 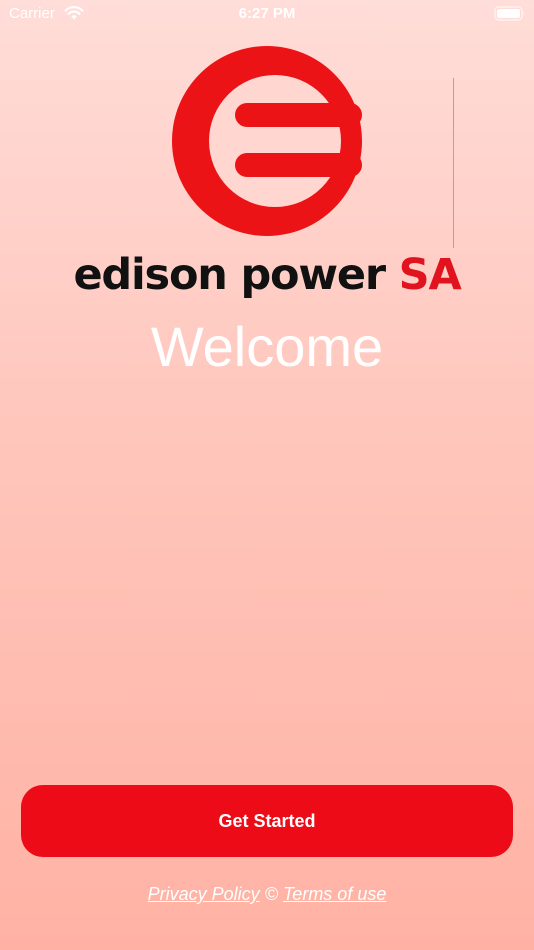 I want to click on get-started-button: Get Started, so click(x=267, y=821).